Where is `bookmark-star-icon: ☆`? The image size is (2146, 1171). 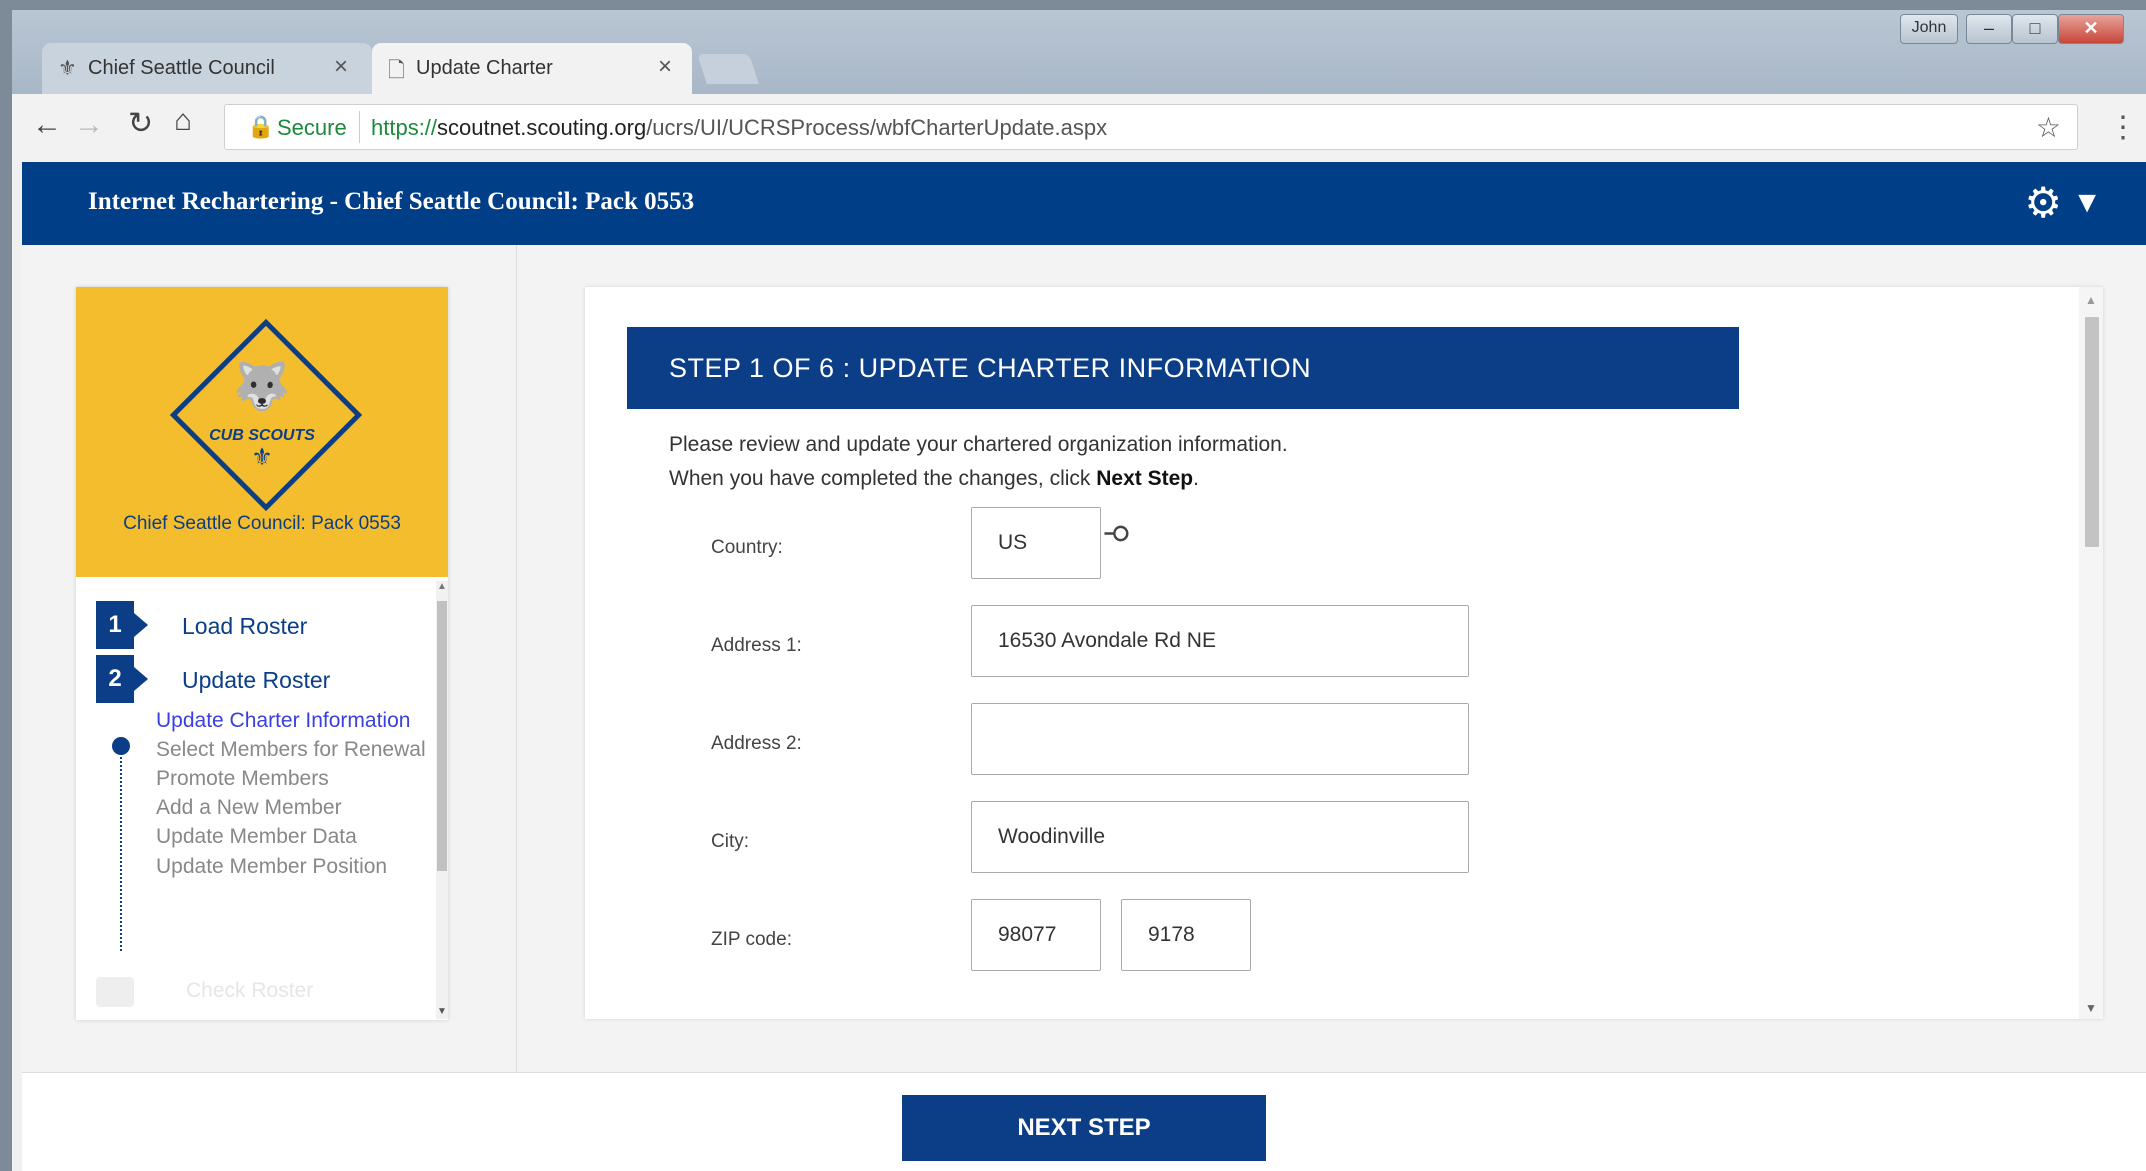
bookmark-star-icon: ☆ is located at coordinates (2048, 127).